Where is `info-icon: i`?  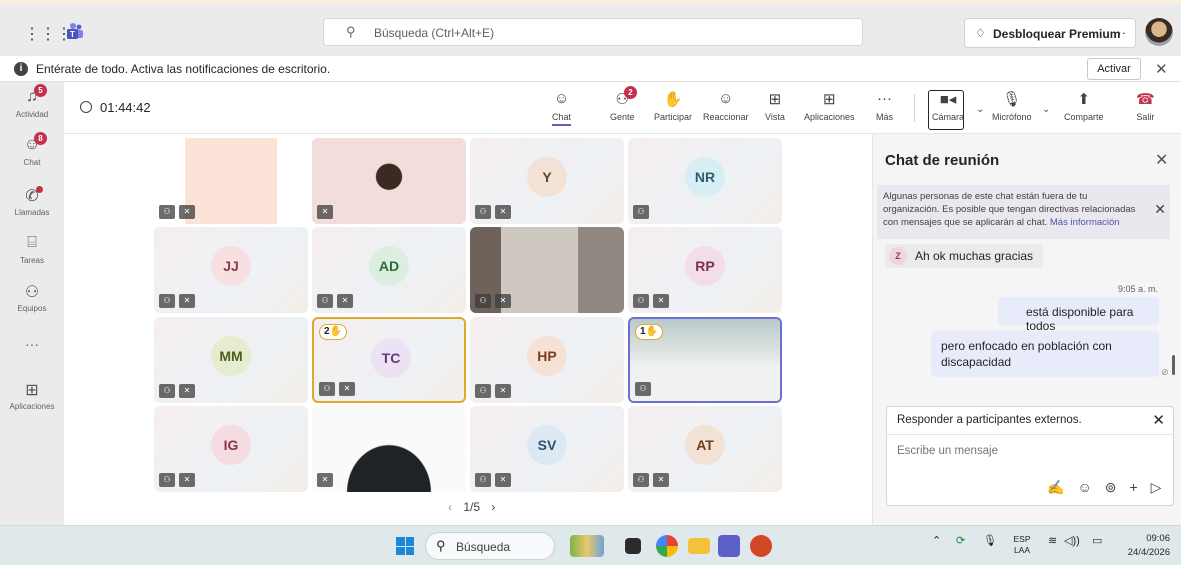
info-icon: i is located at coordinates (21, 69).